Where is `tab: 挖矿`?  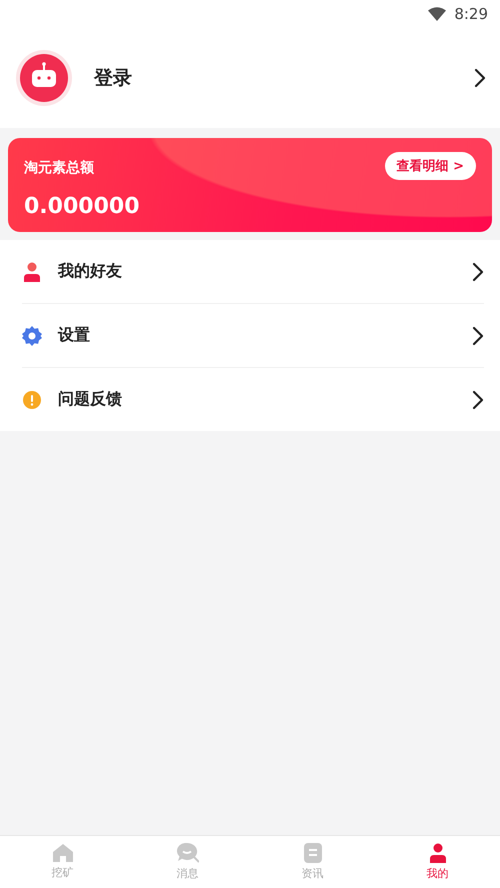 tab: 挖矿 is located at coordinates (62, 862).